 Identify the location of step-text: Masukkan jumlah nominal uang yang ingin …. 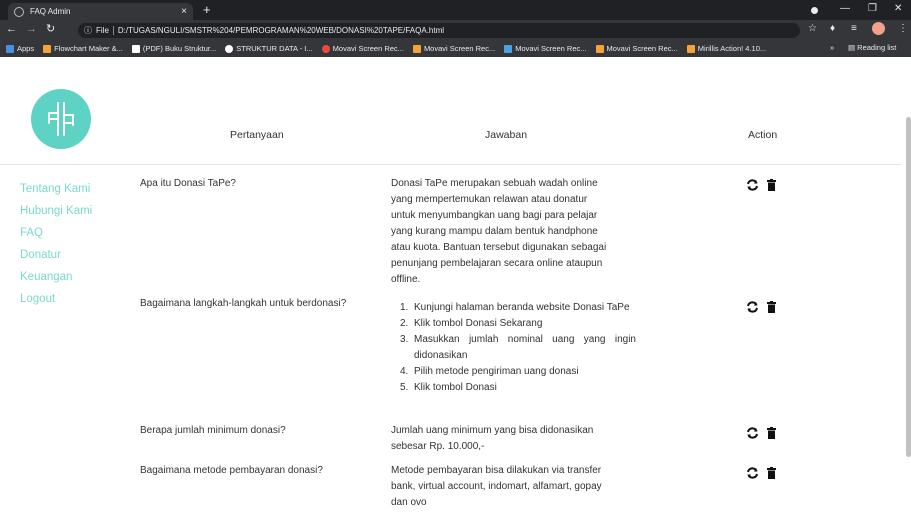
(525, 347).